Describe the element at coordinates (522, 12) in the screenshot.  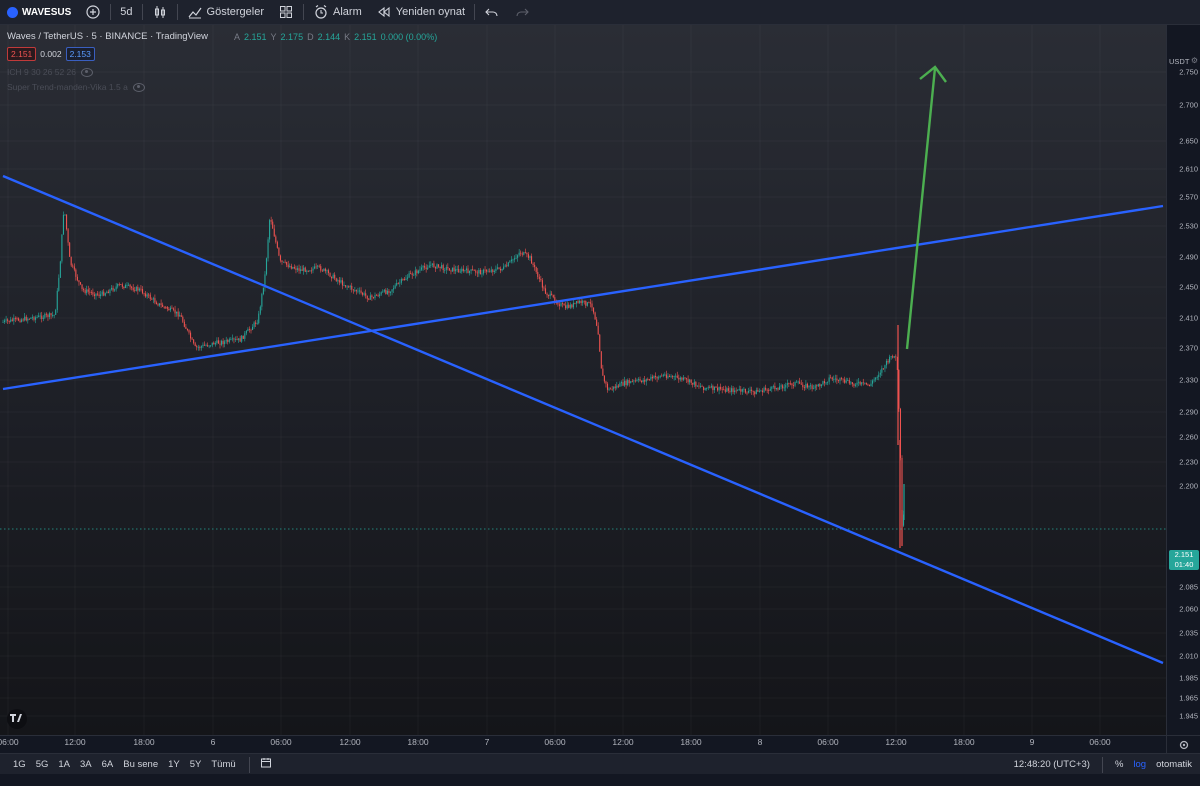
I see `redo-button` at that location.